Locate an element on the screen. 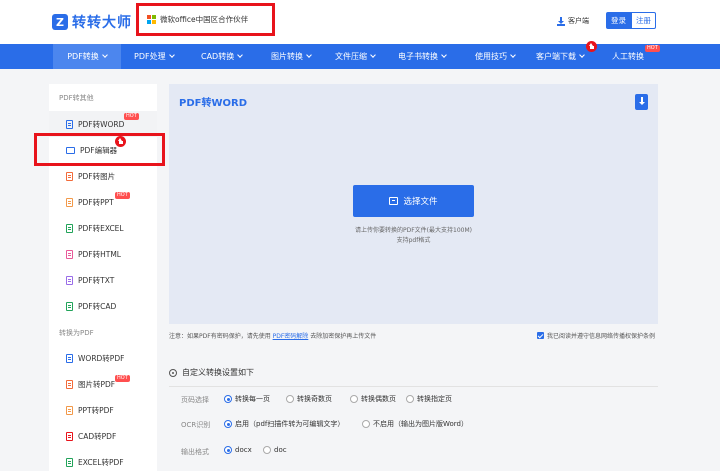 The height and width of the screenshot is (471, 720). nav-item-tips: 使用技巧 is located at coordinates (495, 56).